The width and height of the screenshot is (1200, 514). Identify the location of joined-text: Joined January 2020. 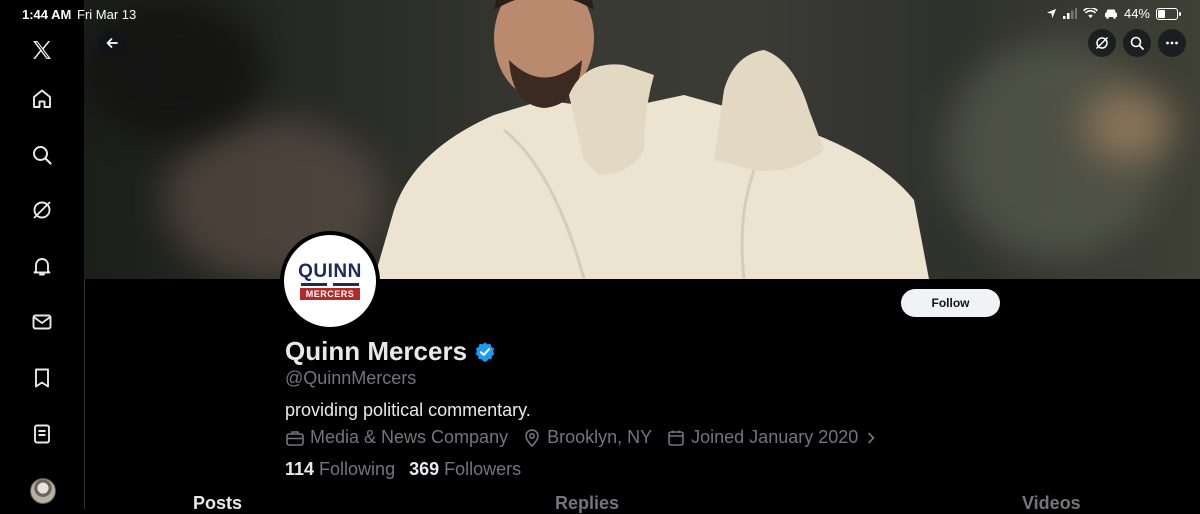
(775, 437).